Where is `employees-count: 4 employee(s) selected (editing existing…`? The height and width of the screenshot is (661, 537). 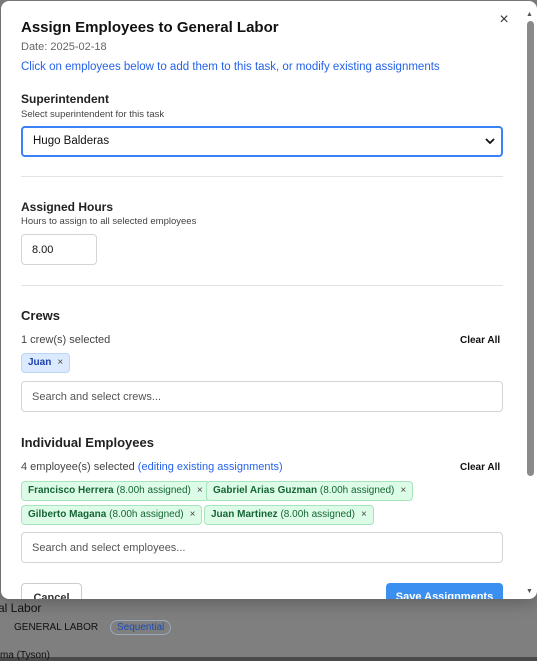
employees-count: 4 employee(s) selected (editing existing… is located at coordinates (152, 467).